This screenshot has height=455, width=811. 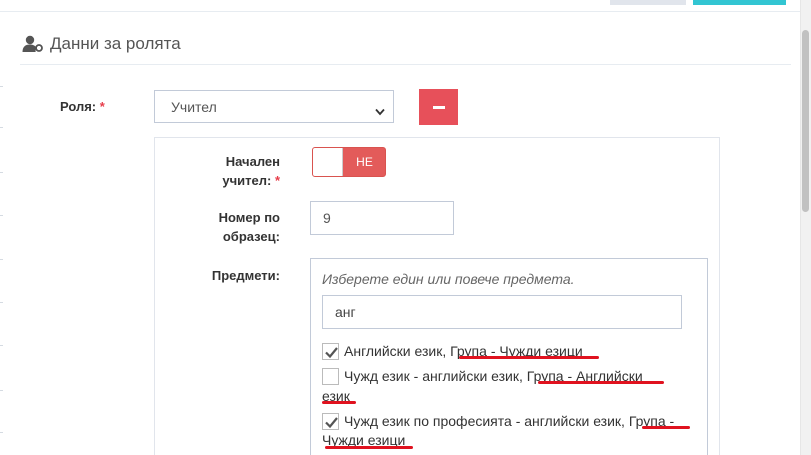 I want to click on toggle-knob, so click(x=328, y=162).